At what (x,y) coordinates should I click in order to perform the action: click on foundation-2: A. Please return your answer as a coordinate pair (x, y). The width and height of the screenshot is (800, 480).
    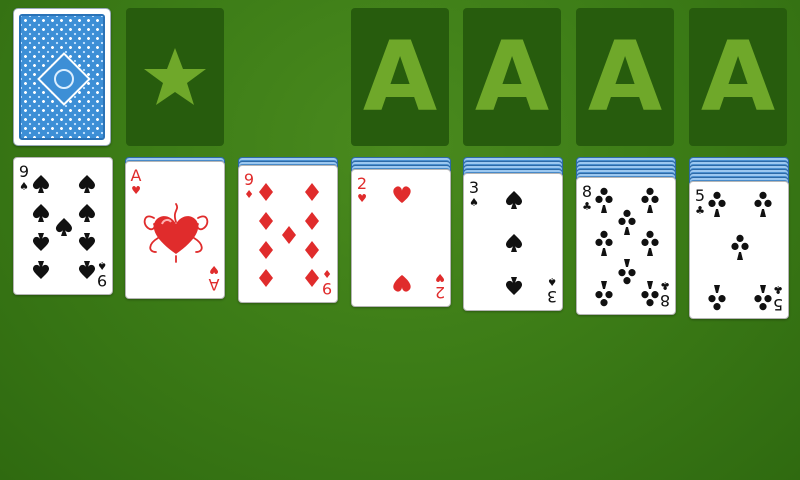
    Looking at the image, I should click on (512, 77).